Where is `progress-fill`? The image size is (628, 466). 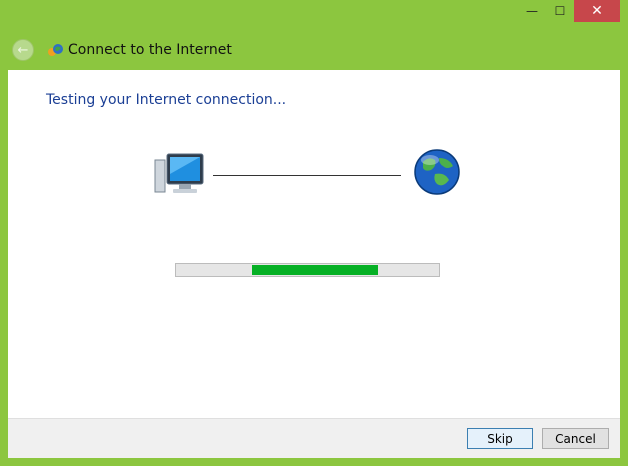 progress-fill is located at coordinates (315, 270).